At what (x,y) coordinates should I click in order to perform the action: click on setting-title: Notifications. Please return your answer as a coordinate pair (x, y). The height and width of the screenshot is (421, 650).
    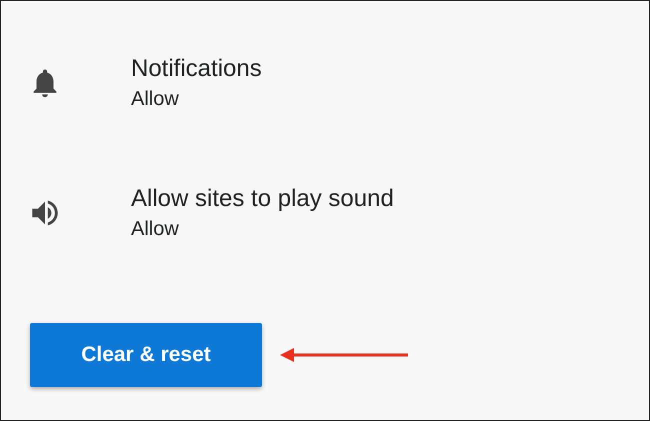
    Looking at the image, I should click on (196, 69).